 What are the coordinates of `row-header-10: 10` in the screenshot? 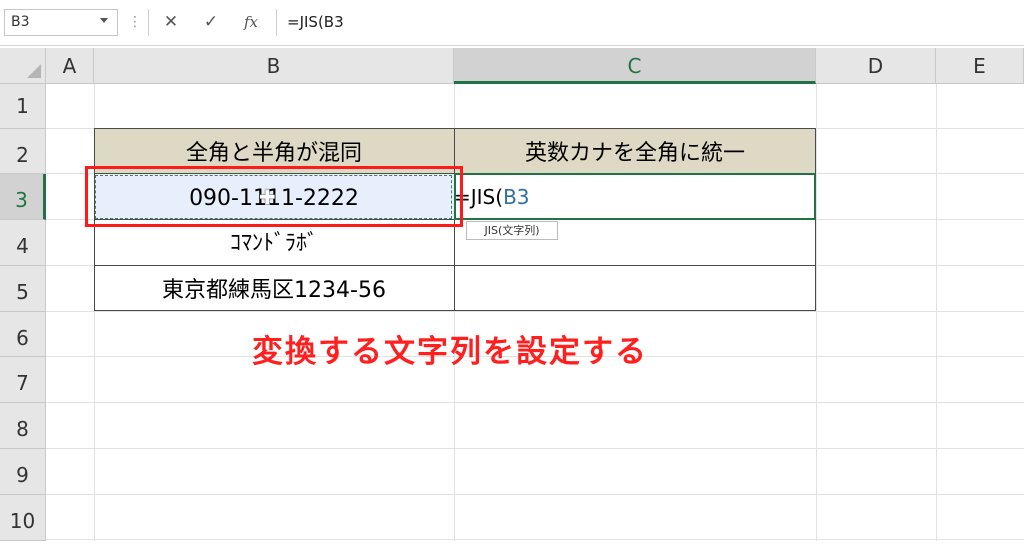 It's located at (23, 518).